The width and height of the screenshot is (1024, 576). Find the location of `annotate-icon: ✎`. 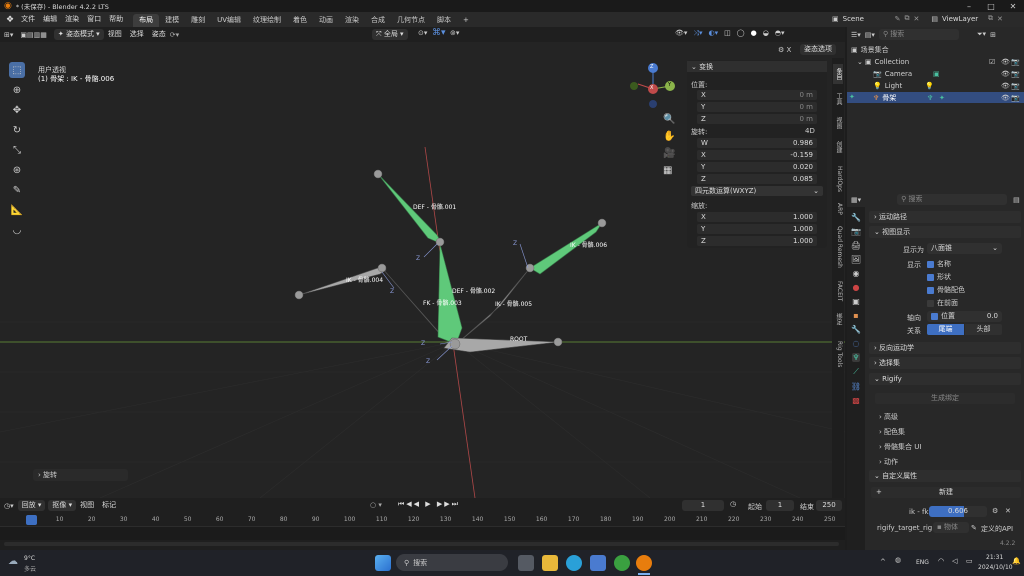

annotate-icon: ✎ is located at coordinates (17, 190).